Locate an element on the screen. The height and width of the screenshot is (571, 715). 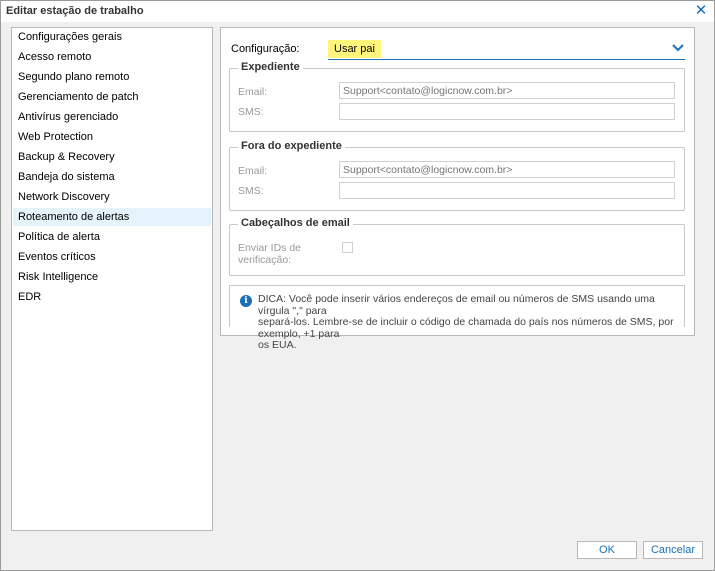
fora-do-expediente-title: Fora do expediente is located at coordinates (291, 146).